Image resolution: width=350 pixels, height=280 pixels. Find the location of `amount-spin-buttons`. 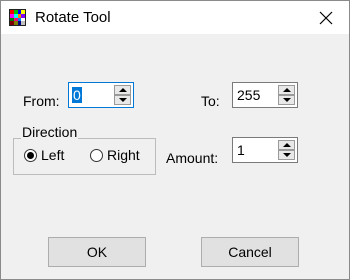

amount-spin-buttons is located at coordinates (286, 150).